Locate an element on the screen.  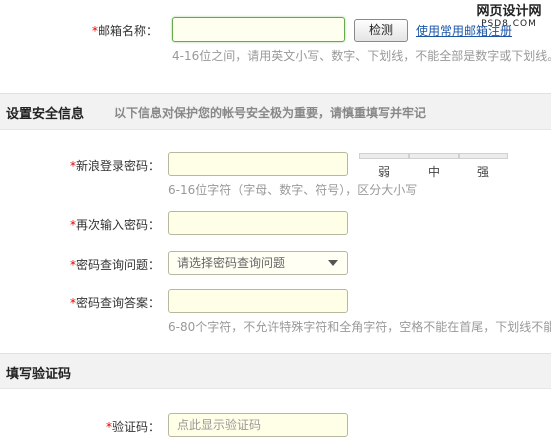
section-title: 填写验证码 is located at coordinates (39, 374).